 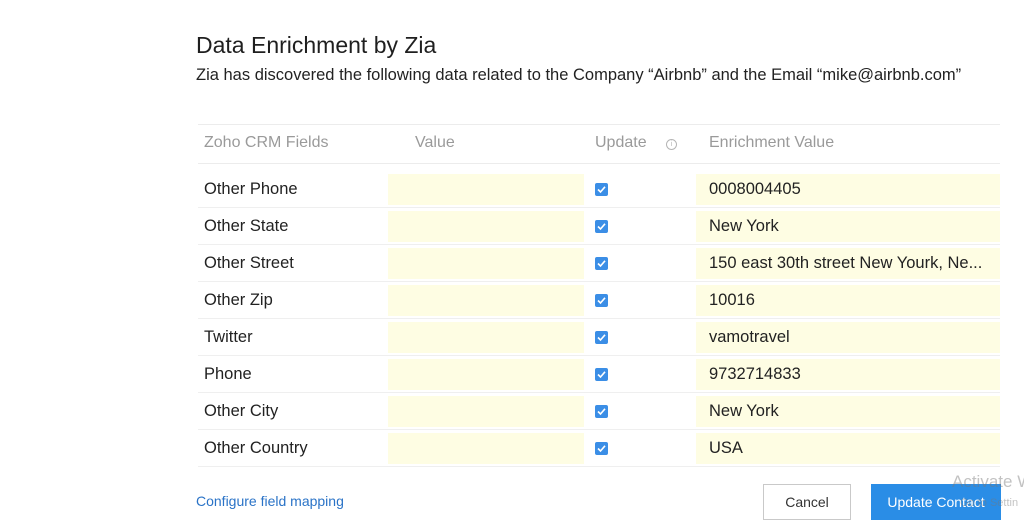 What do you see at coordinates (621, 142) in the screenshot?
I see `header-update: Update` at bounding box center [621, 142].